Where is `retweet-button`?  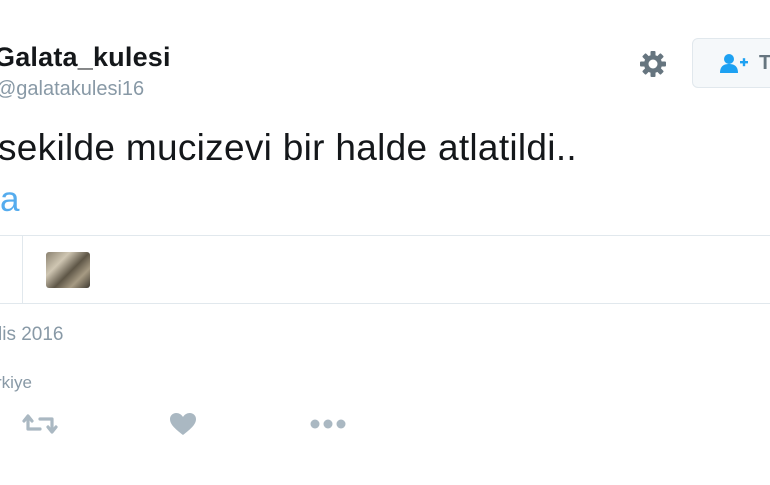 retweet-button is located at coordinates (40, 424).